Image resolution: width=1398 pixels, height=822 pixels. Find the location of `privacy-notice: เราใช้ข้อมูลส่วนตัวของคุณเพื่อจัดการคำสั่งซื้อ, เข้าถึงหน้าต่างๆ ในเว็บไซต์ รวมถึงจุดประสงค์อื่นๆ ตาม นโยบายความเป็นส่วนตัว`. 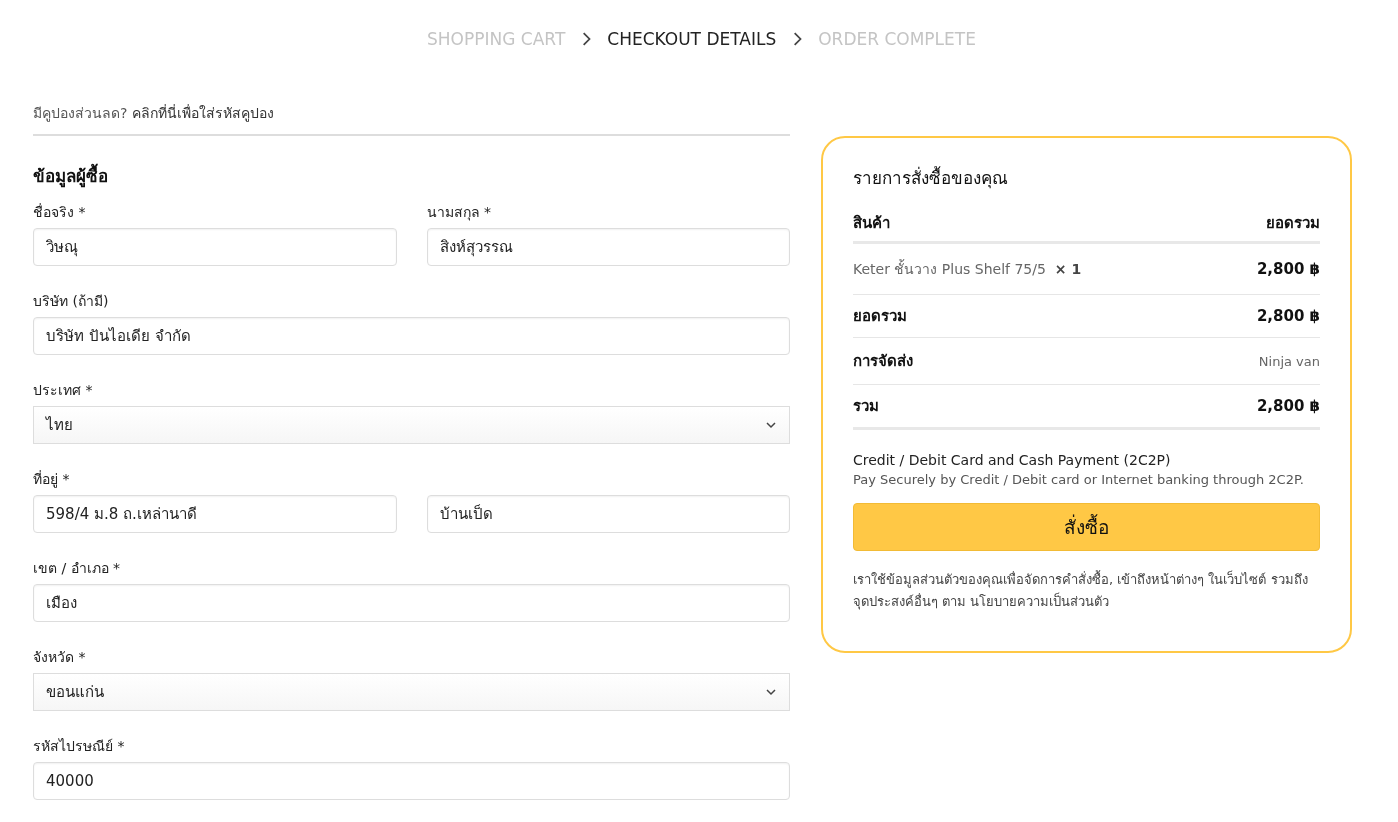

privacy-notice: เราใช้ข้อมูลส่วนตัวของคุณเพื่อจัดการคำสั่งซื้อ, เข้าถึงหน้าต่างๆ ในเว็บไซต์ รวมถึงจุดประสงค์อื่นๆ ตาม นโยบายความเป็นส่วนตัว is located at coordinates (1081, 590).